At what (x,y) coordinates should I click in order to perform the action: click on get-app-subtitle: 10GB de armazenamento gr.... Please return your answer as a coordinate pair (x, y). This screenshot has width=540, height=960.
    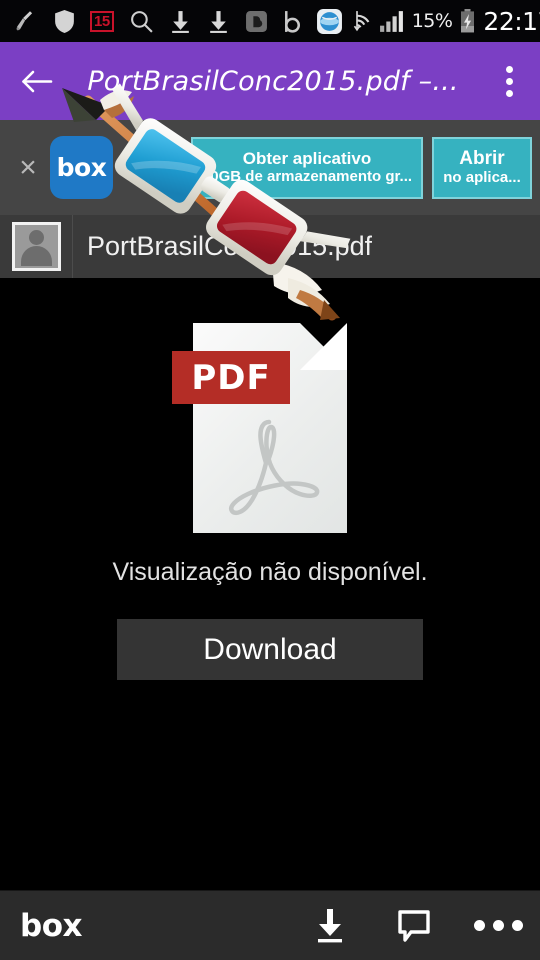
    Looking at the image, I should click on (307, 177).